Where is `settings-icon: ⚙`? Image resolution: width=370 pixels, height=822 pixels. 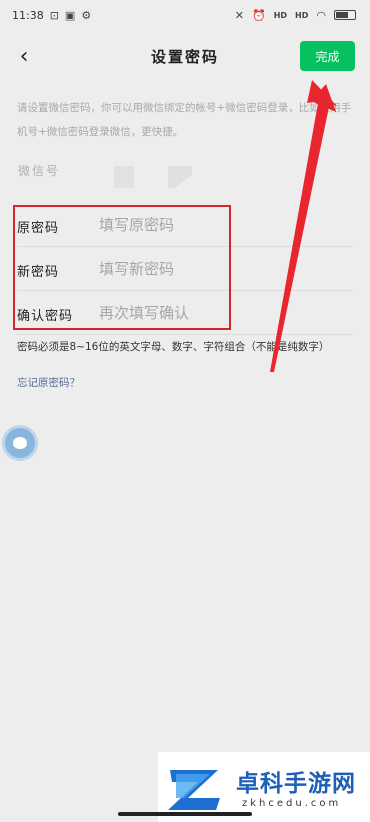 settings-icon: ⚙ is located at coordinates (86, 15).